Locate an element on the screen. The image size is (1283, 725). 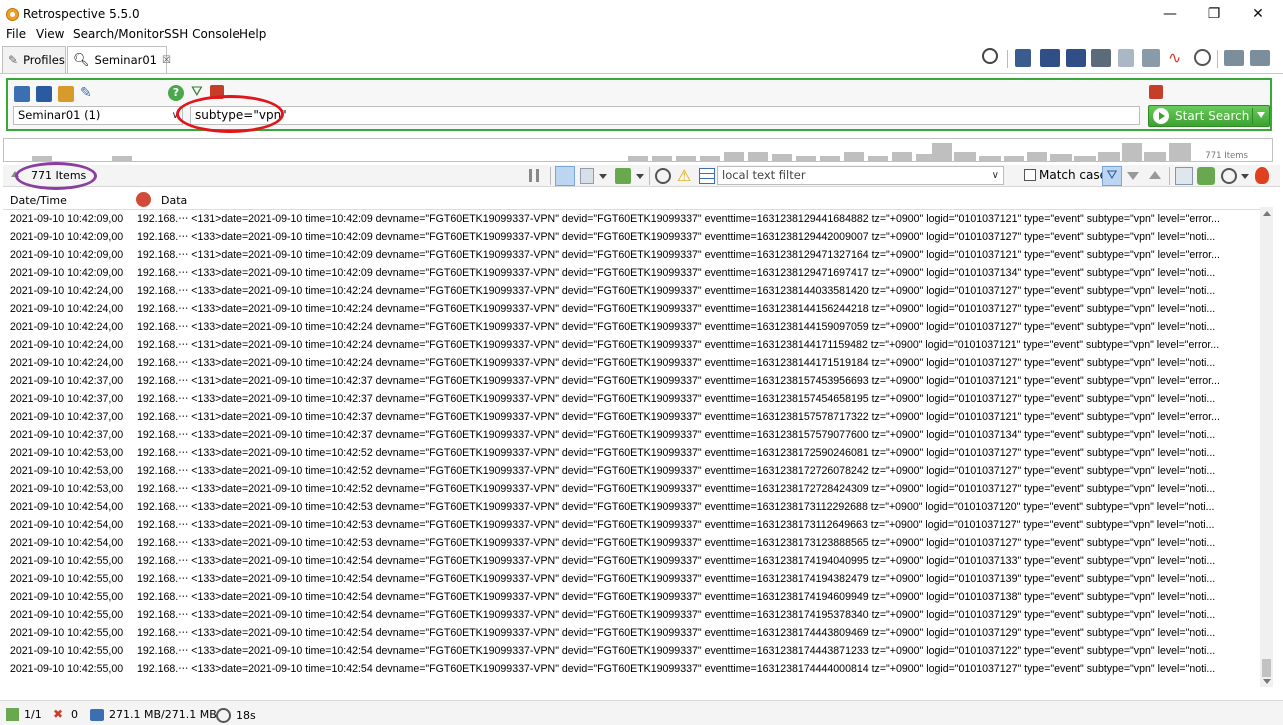
toolbar-divider is located at coordinates (649, 176).